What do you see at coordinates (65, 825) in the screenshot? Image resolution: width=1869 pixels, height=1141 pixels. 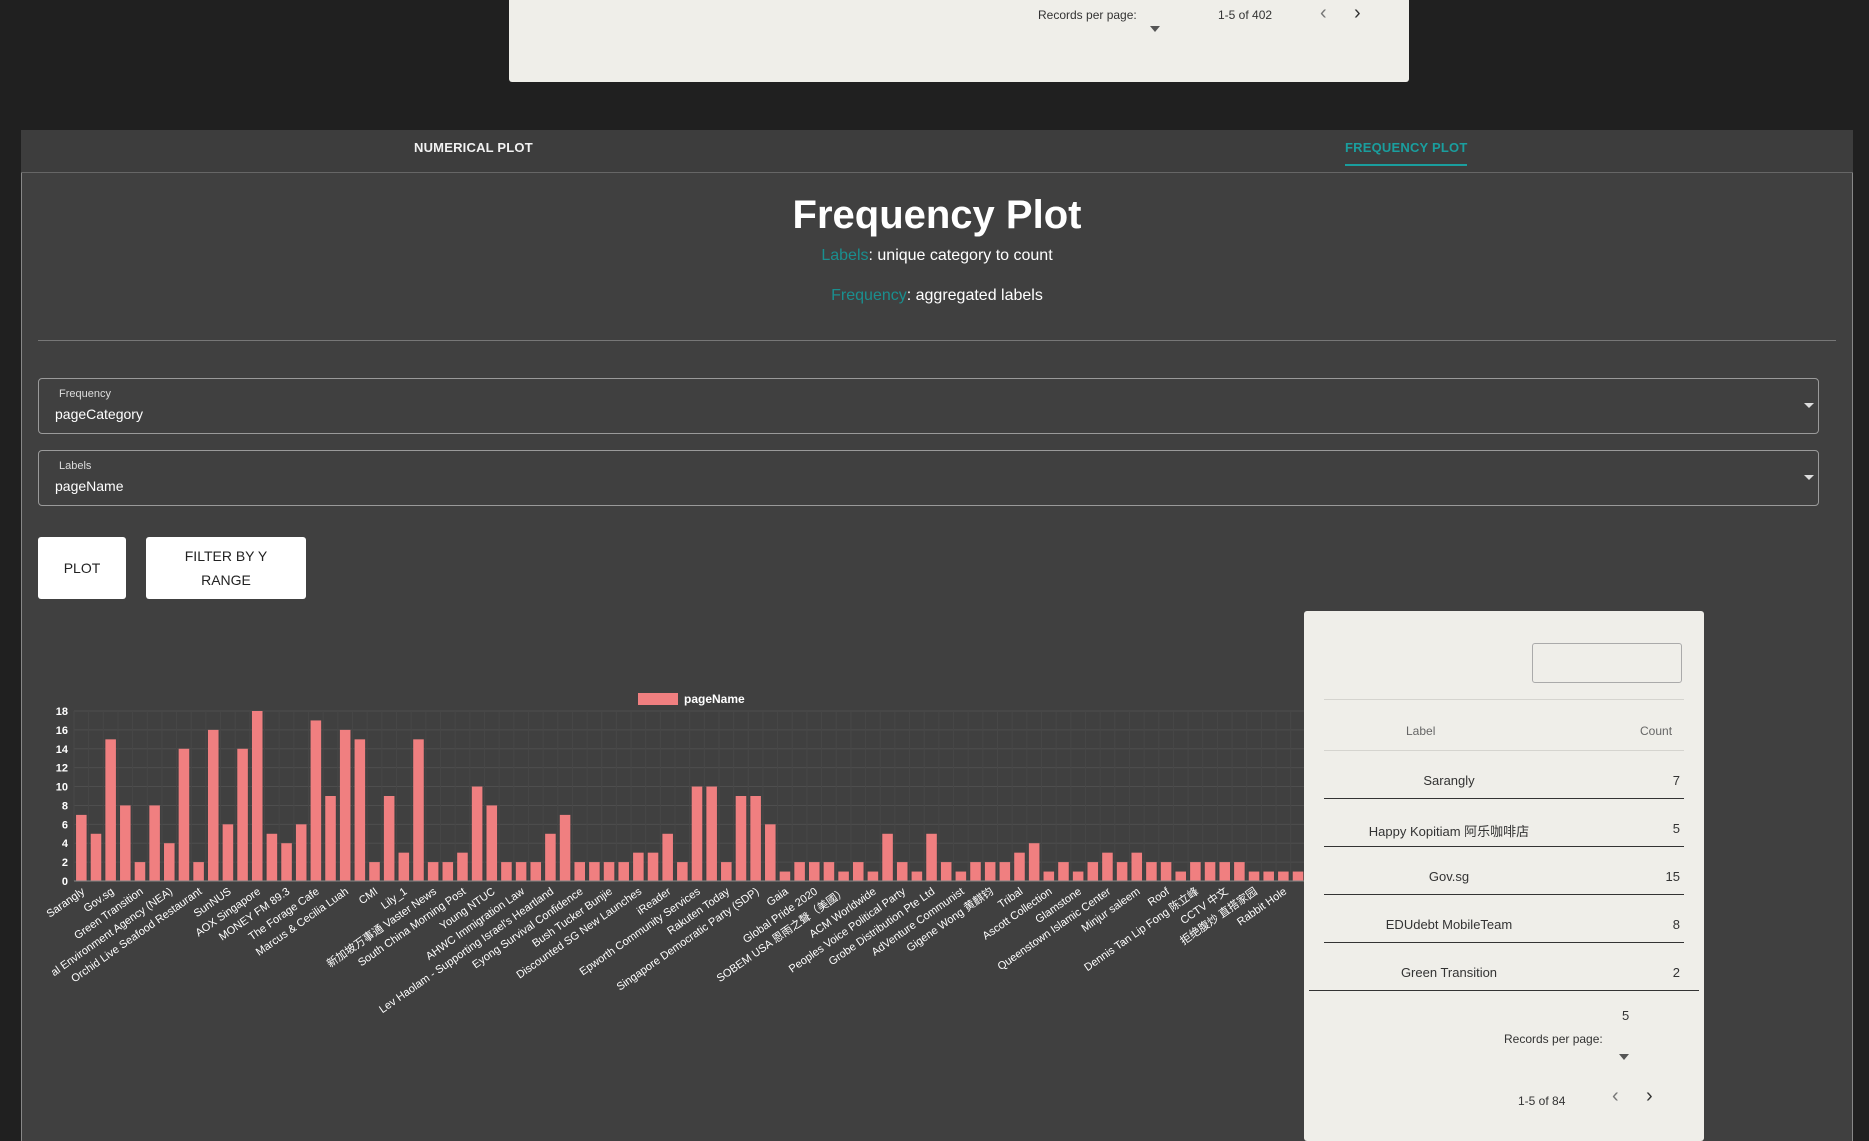 I see `y-tick-label: 6` at bounding box center [65, 825].